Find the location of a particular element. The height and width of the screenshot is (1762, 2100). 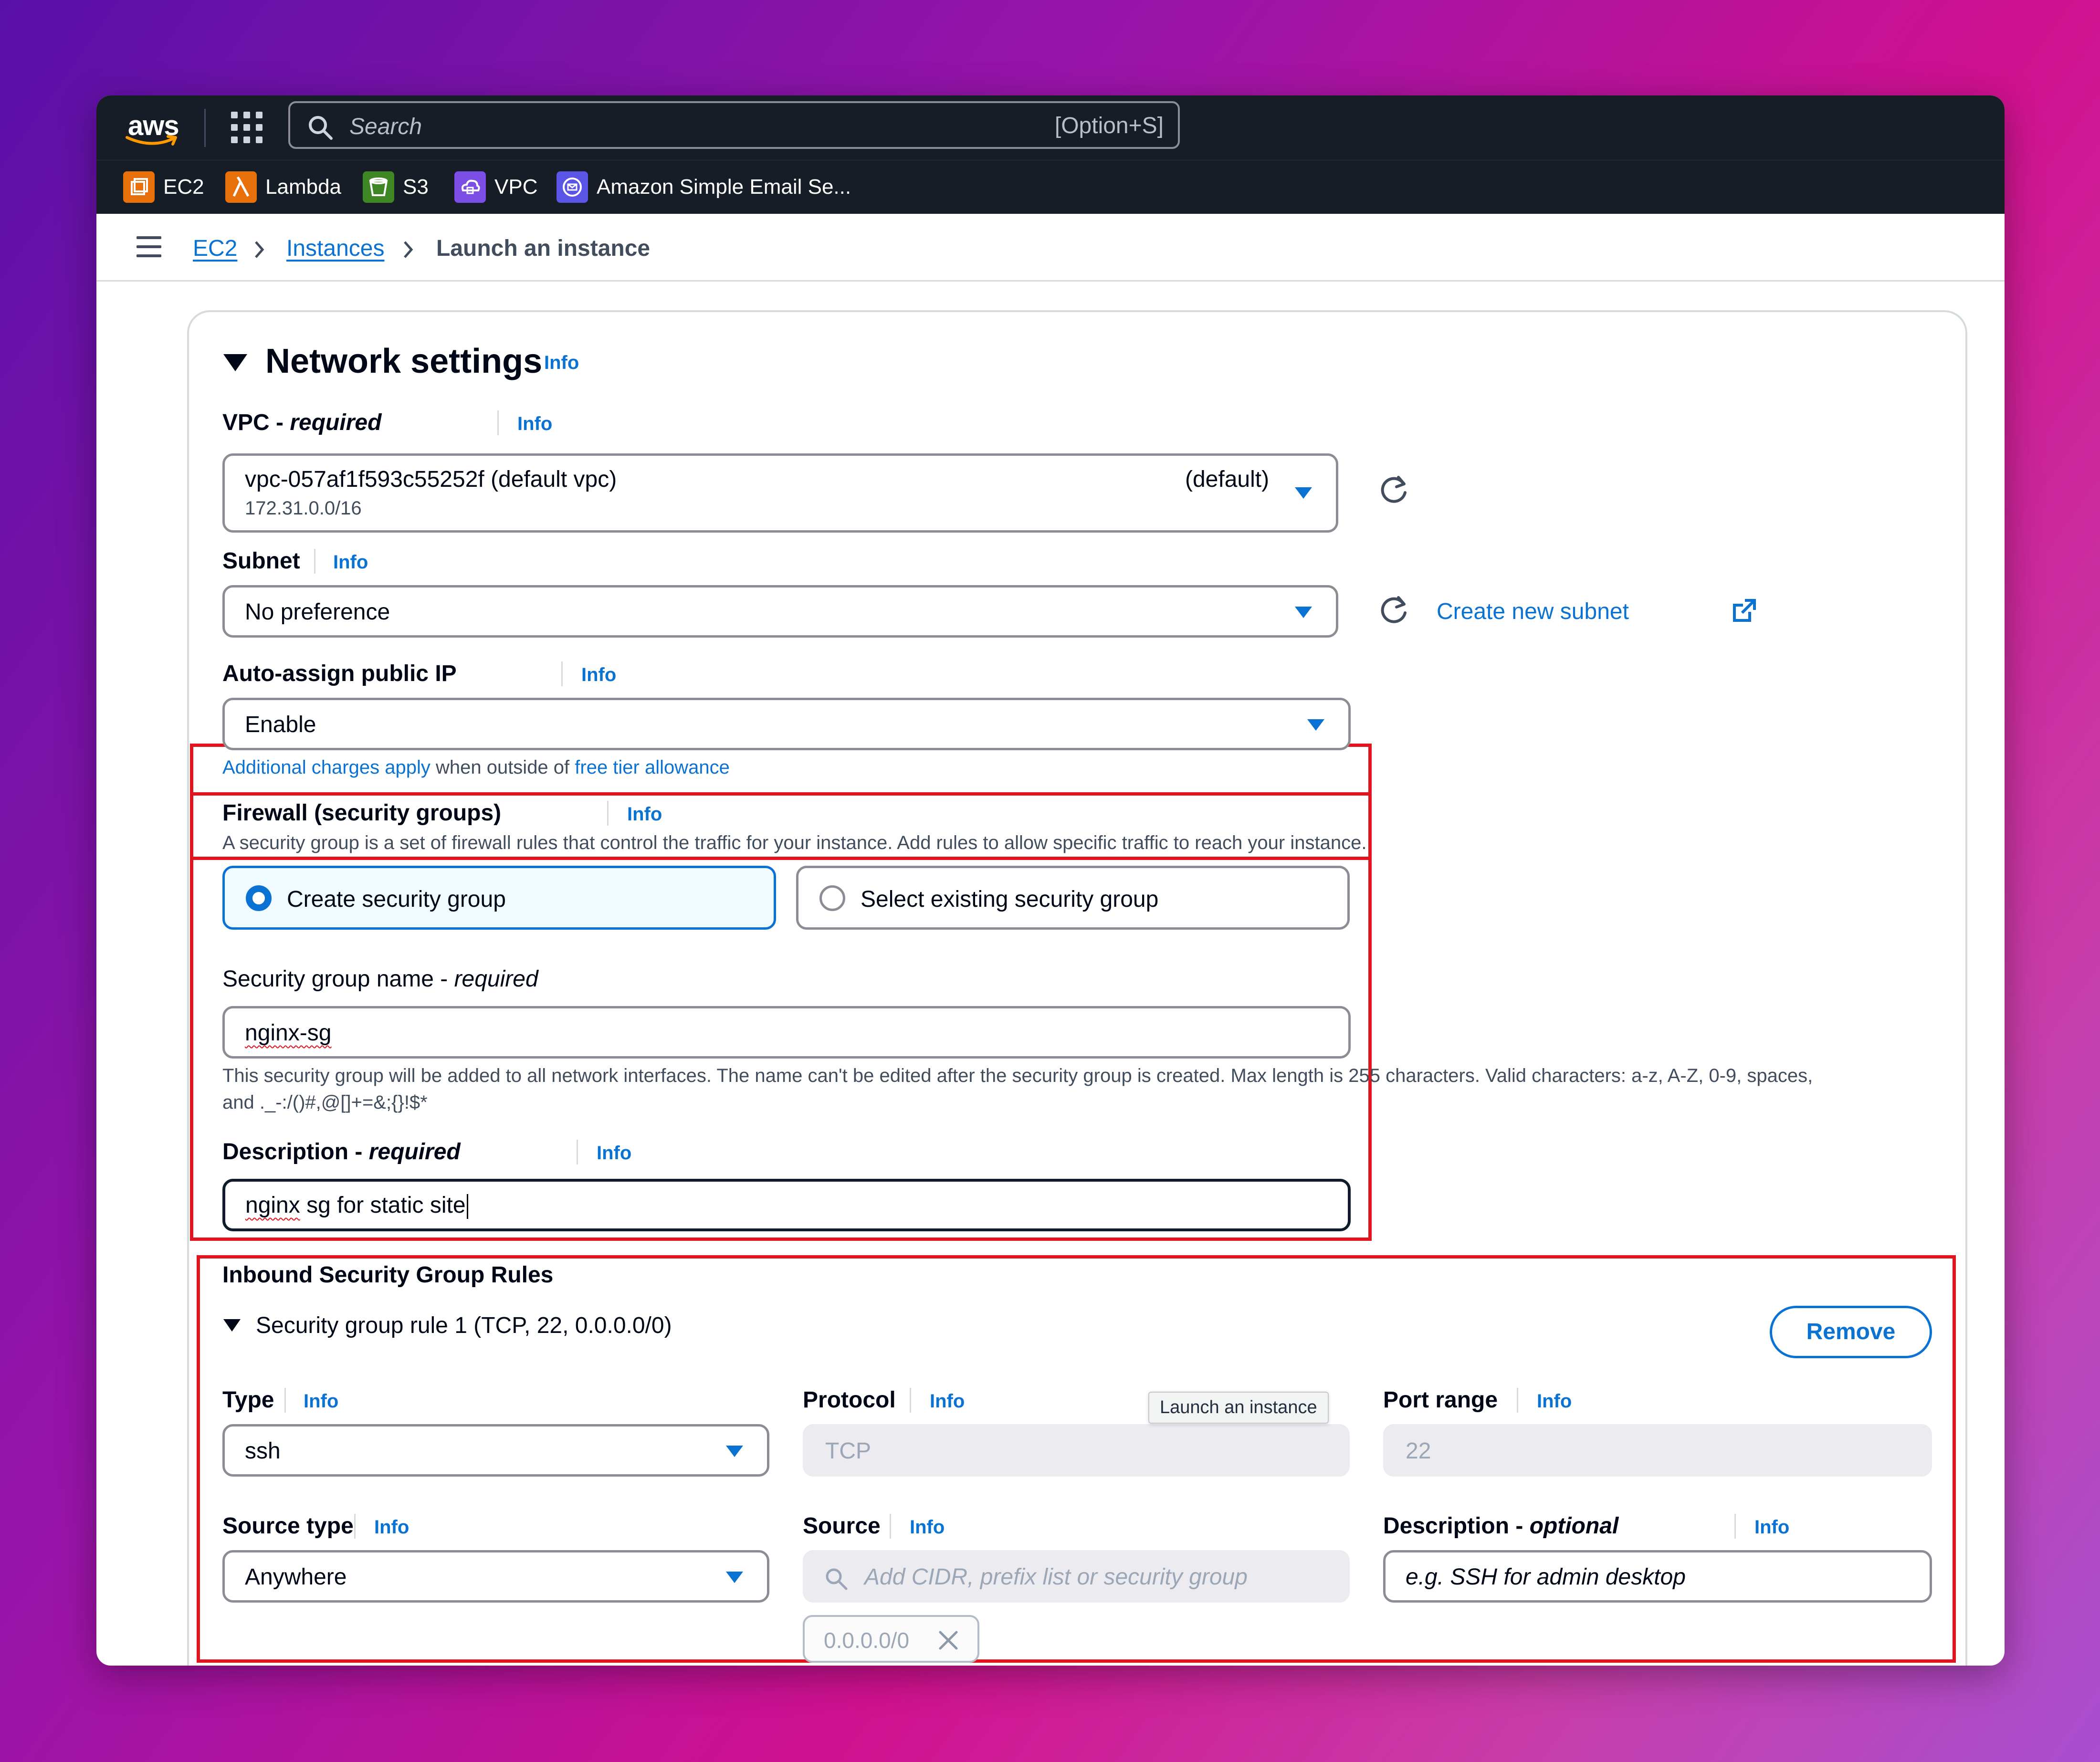

description-label: Description - required is located at coordinates (341, 1151).